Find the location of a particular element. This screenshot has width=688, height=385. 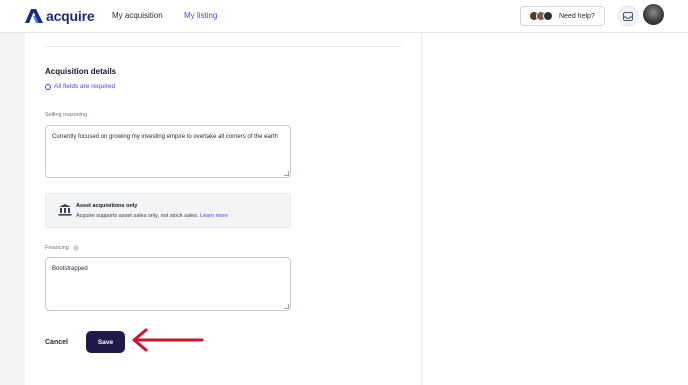

selling-reasoning-label: Selling reasoning is located at coordinates (66, 115).